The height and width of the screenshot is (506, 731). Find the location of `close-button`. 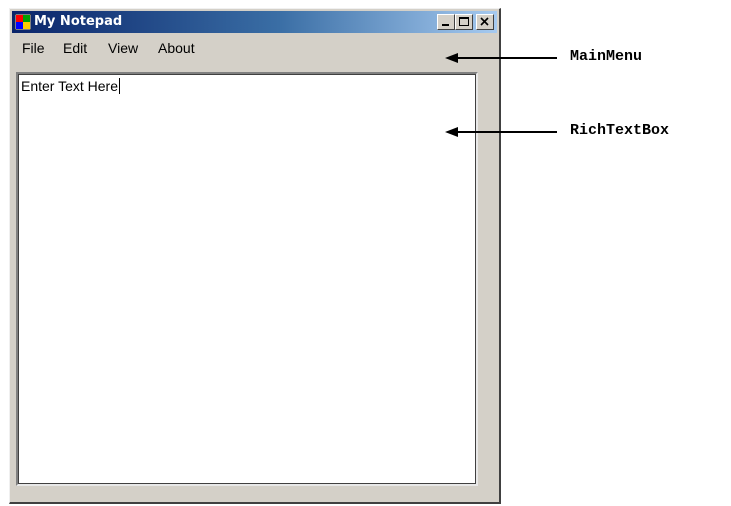

close-button is located at coordinates (485, 22).